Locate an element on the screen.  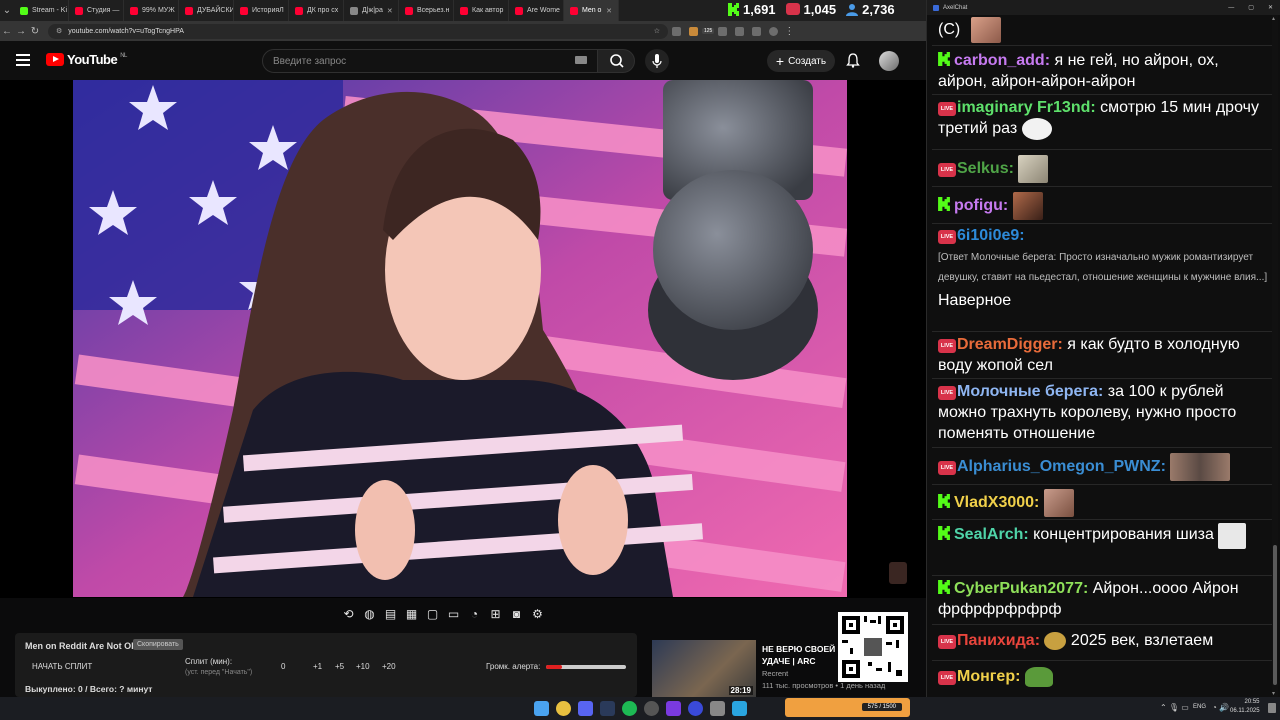
browser-tab: Men o ✕ is located at coordinates (591, 10).